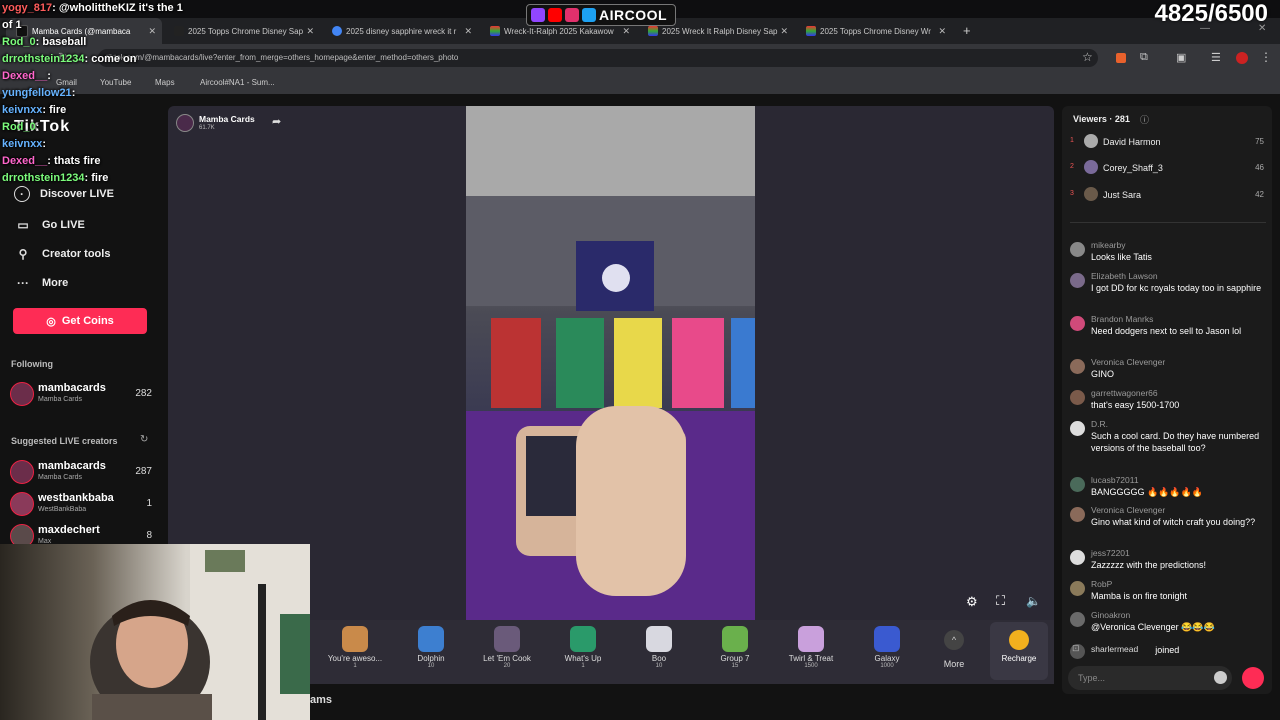  Describe the element at coordinates (1253, 678) in the screenshot. I see `heart-icon` at that location.